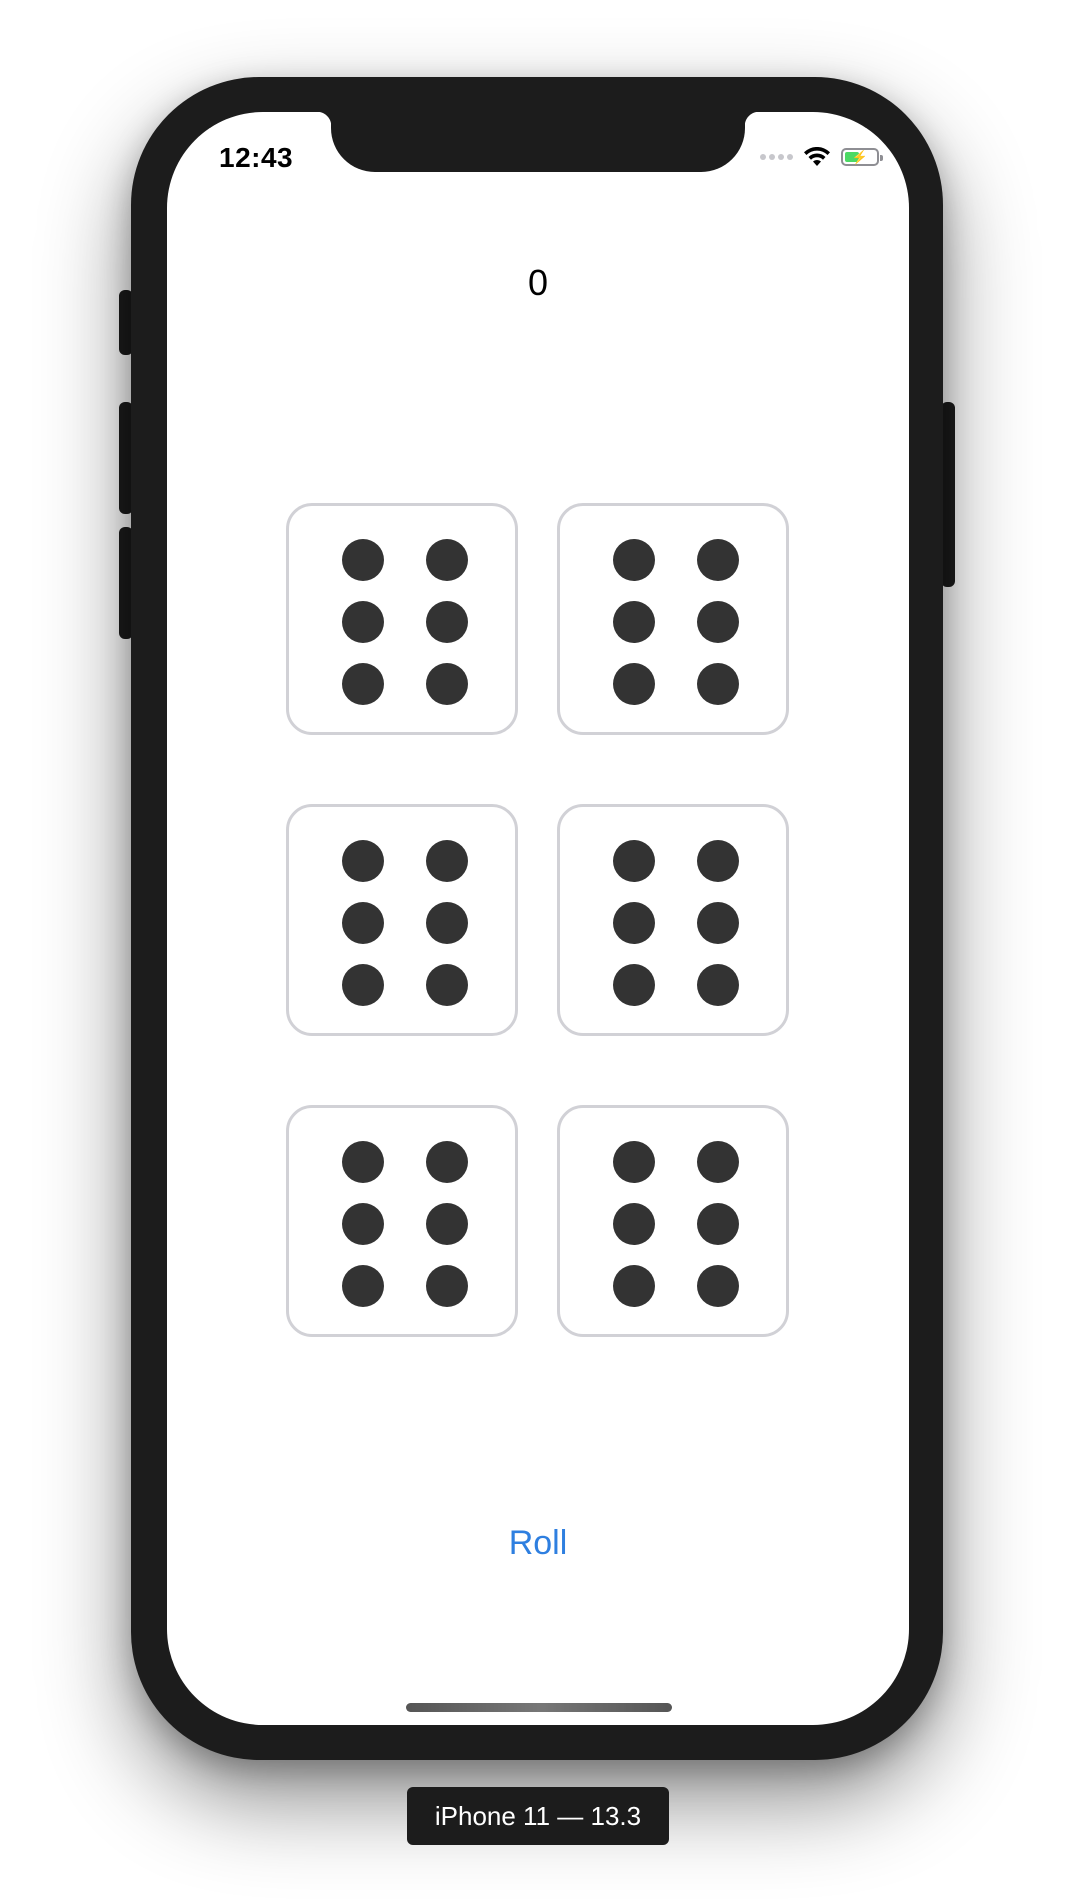 The image size is (1070, 1900). Describe the element at coordinates (538, 142) in the screenshot. I see `notch` at that location.